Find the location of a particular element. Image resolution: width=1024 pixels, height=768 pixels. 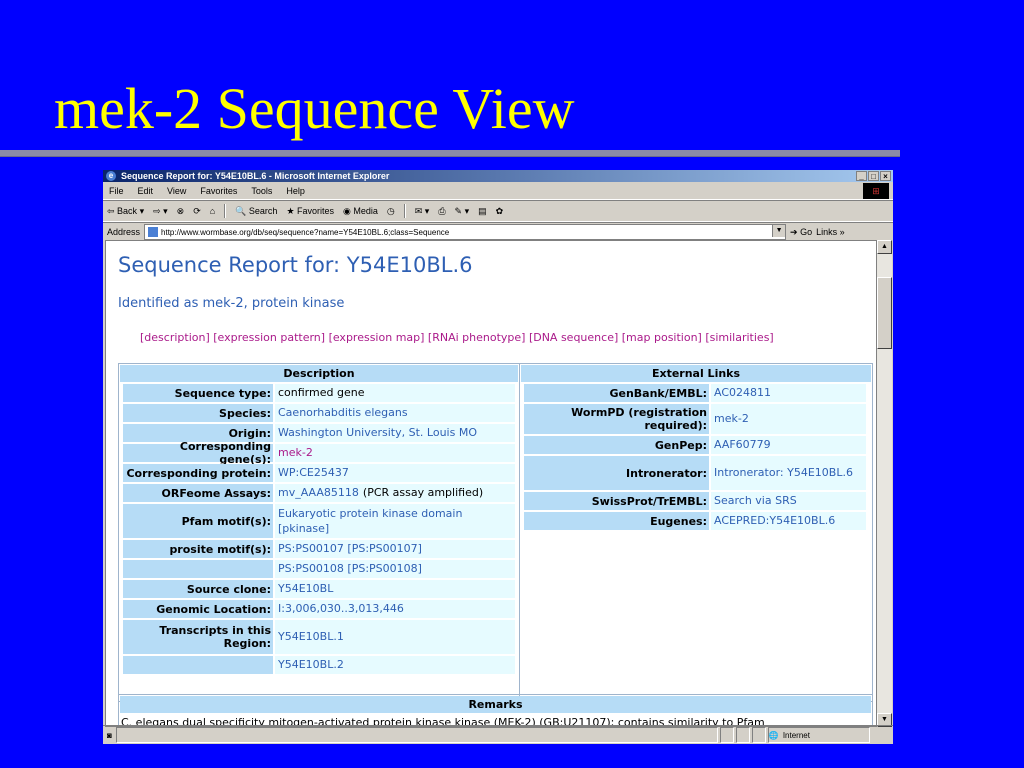

description-label: Sequence type: is located at coordinates (198, 393).